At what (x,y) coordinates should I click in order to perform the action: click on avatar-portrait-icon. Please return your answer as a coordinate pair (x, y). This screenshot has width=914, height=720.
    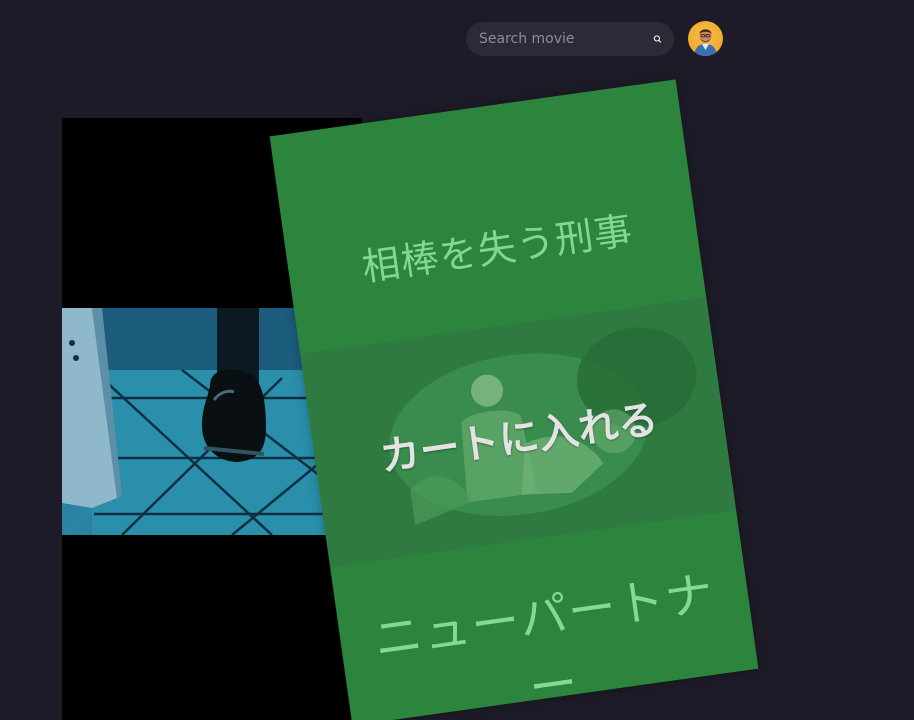
    Looking at the image, I should click on (705, 42).